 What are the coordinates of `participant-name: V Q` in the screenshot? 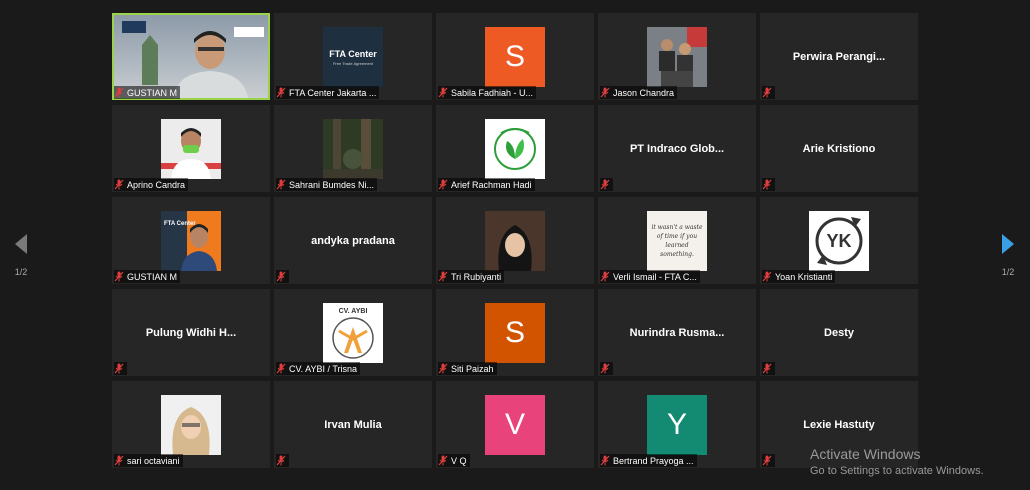 It's located at (459, 460).